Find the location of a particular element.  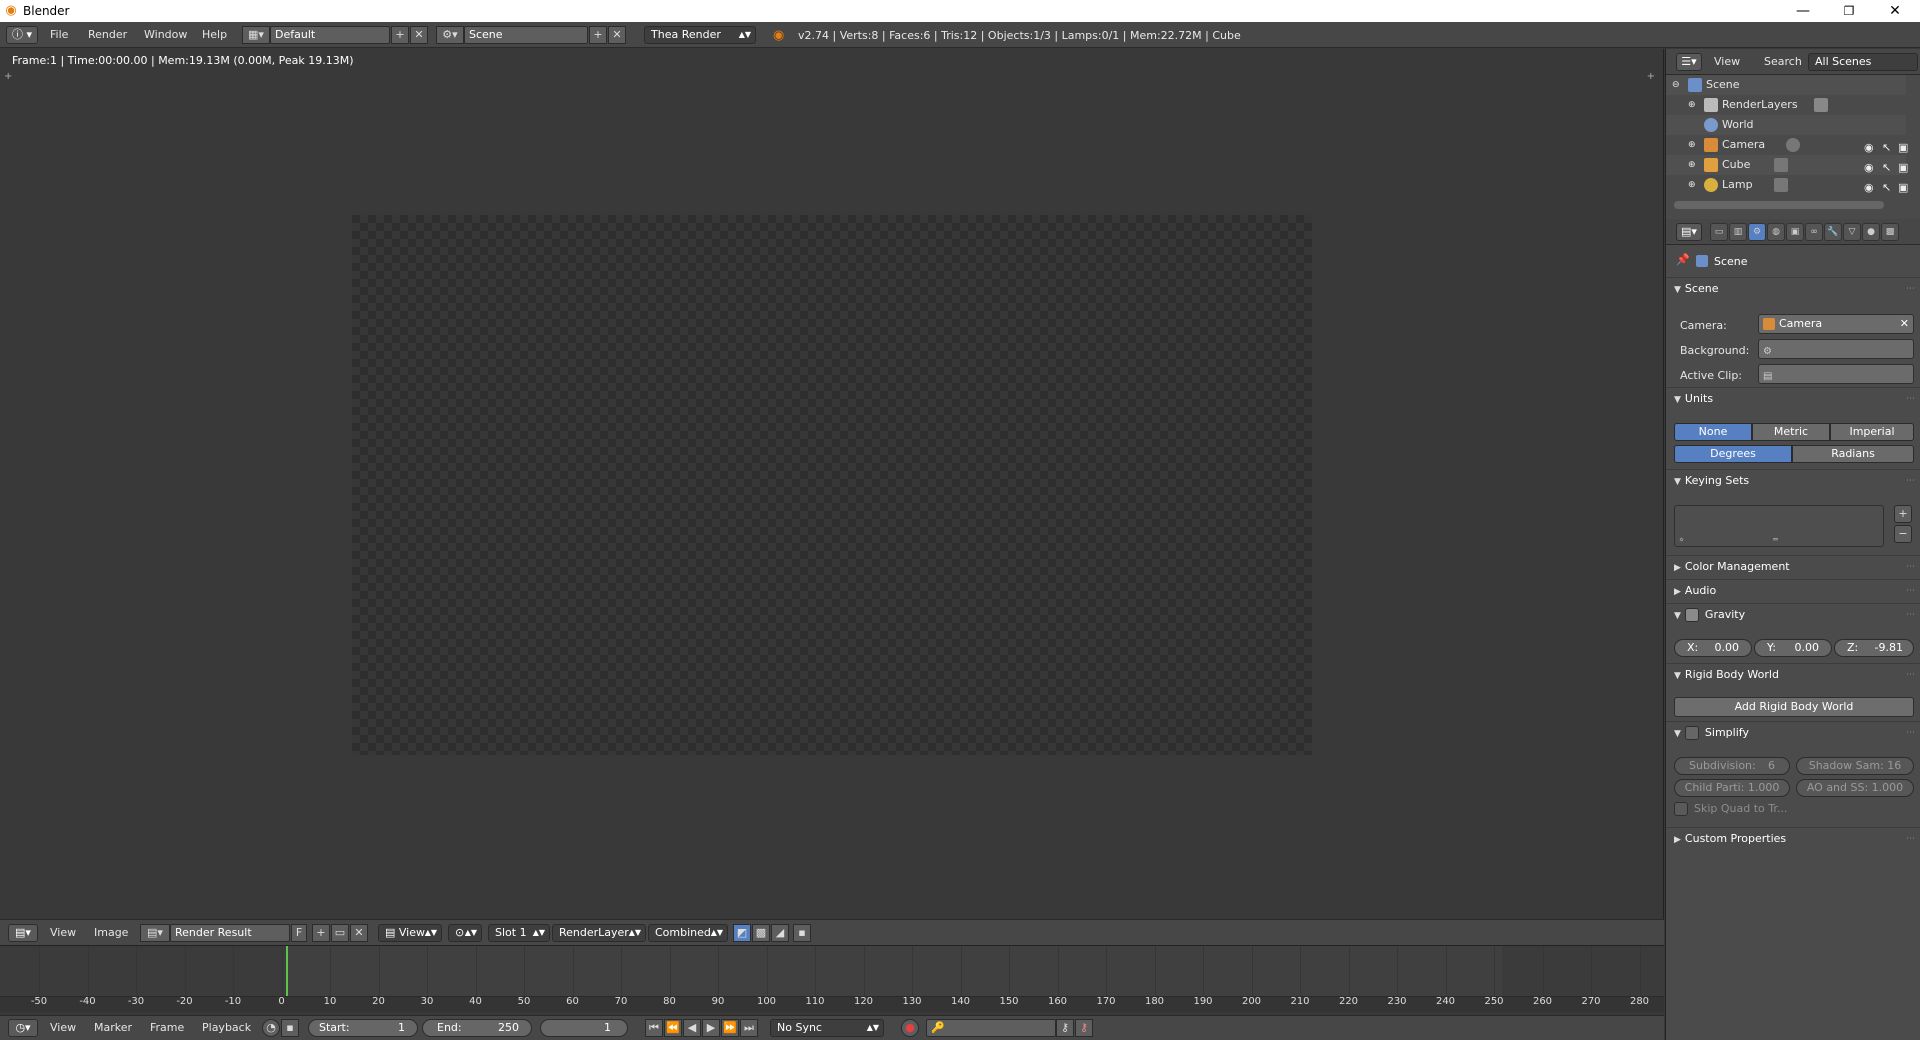

editor-type-timeline-button: ◷▾ is located at coordinates (23, 1028).